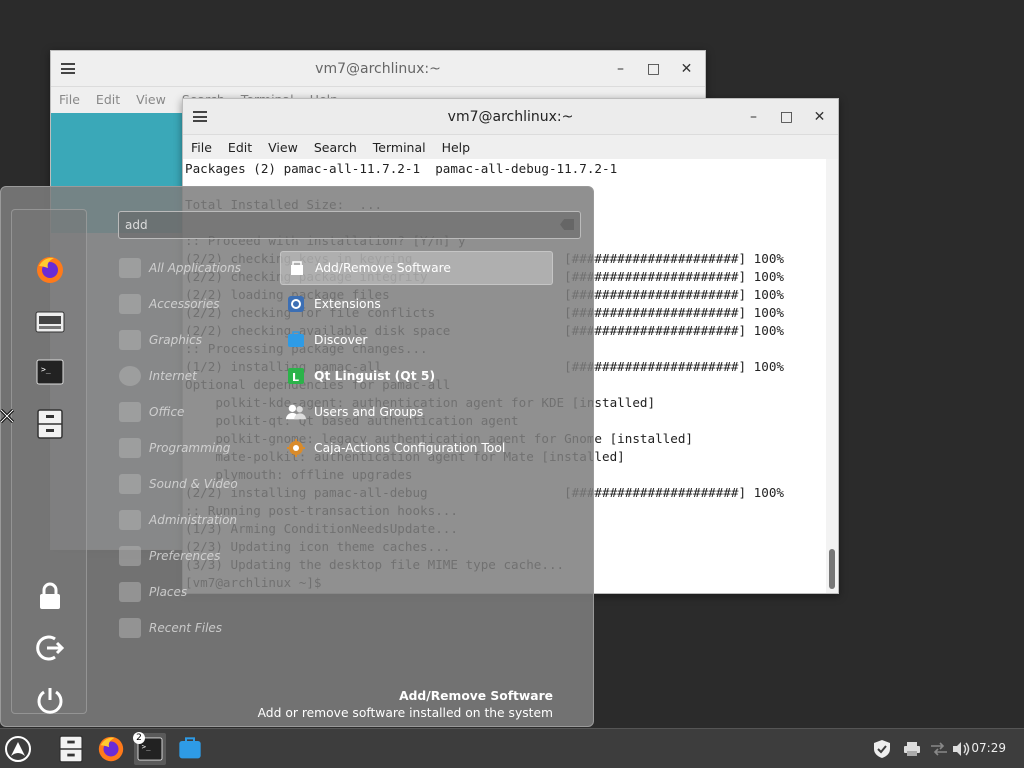 The height and width of the screenshot is (768, 1024). What do you see at coordinates (50, 648) in the screenshot?
I see `logout-icon` at bounding box center [50, 648].